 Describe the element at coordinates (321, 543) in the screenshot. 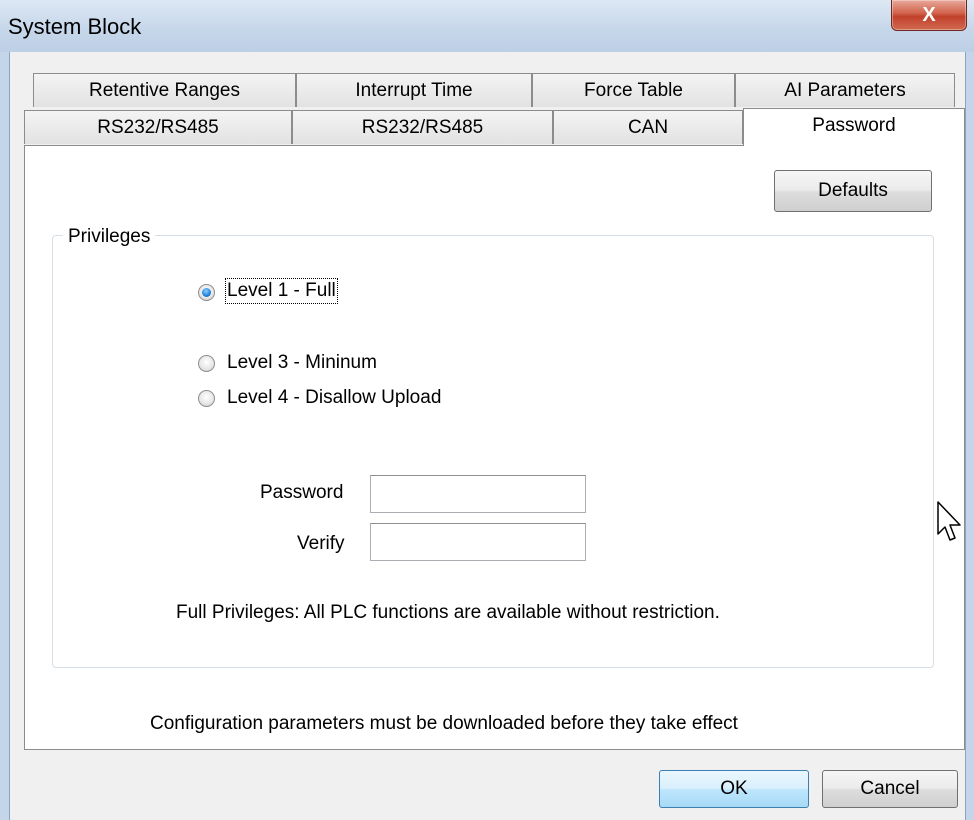

I see `verify-label: Verify` at that location.